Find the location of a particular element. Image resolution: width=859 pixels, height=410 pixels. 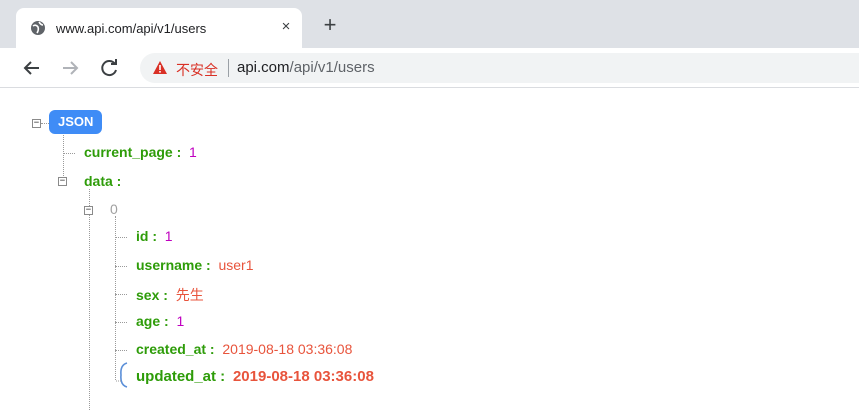

url-host: api.com is located at coordinates (263, 67).